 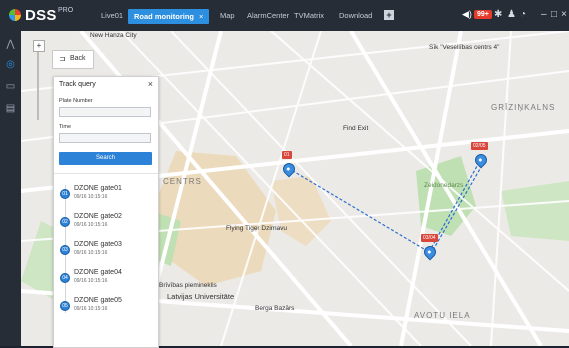 What do you see at coordinates (66, 10) in the screenshot?
I see `brand-suffix: PRO` at bounding box center [66, 10].